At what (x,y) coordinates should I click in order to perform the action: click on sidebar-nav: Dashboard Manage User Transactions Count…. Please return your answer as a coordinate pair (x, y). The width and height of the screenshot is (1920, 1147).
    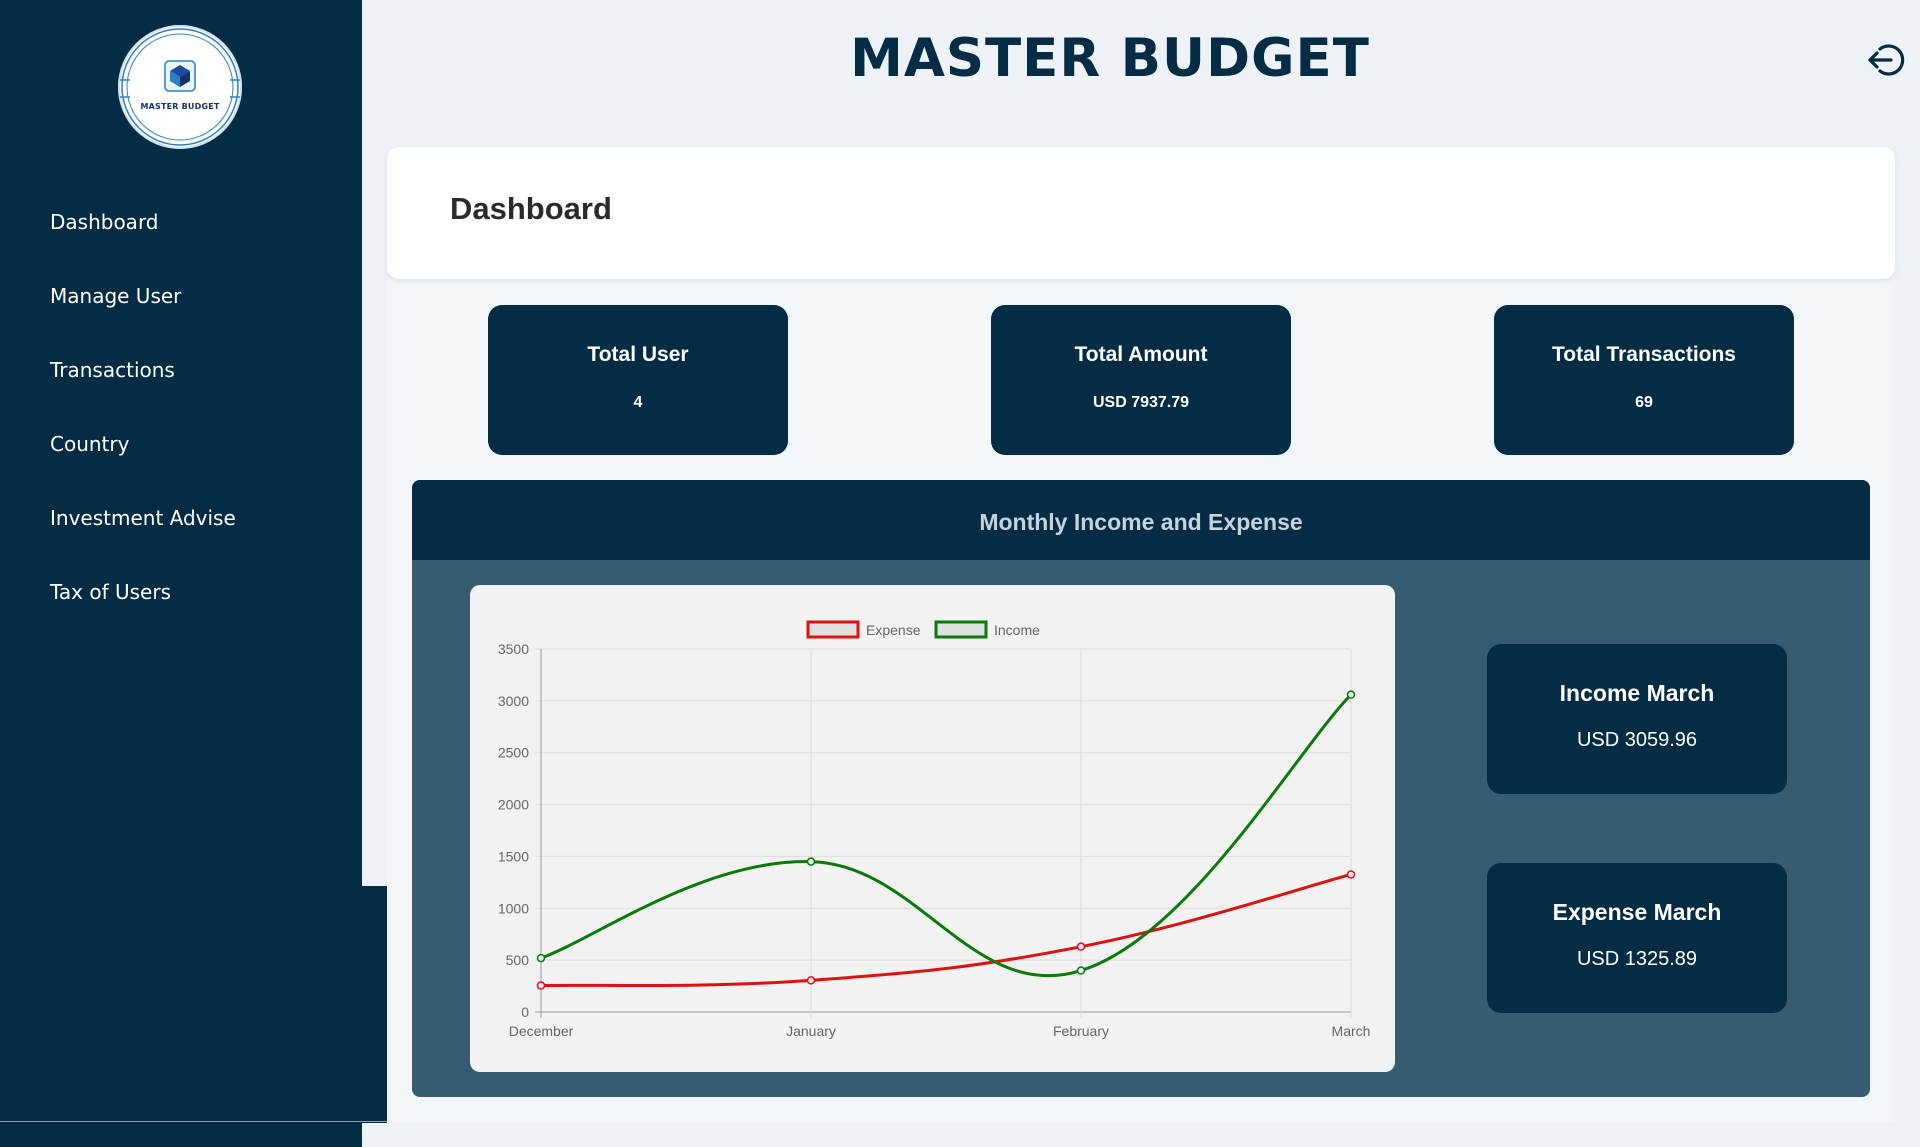
    Looking at the image, I should click on (143, 418).